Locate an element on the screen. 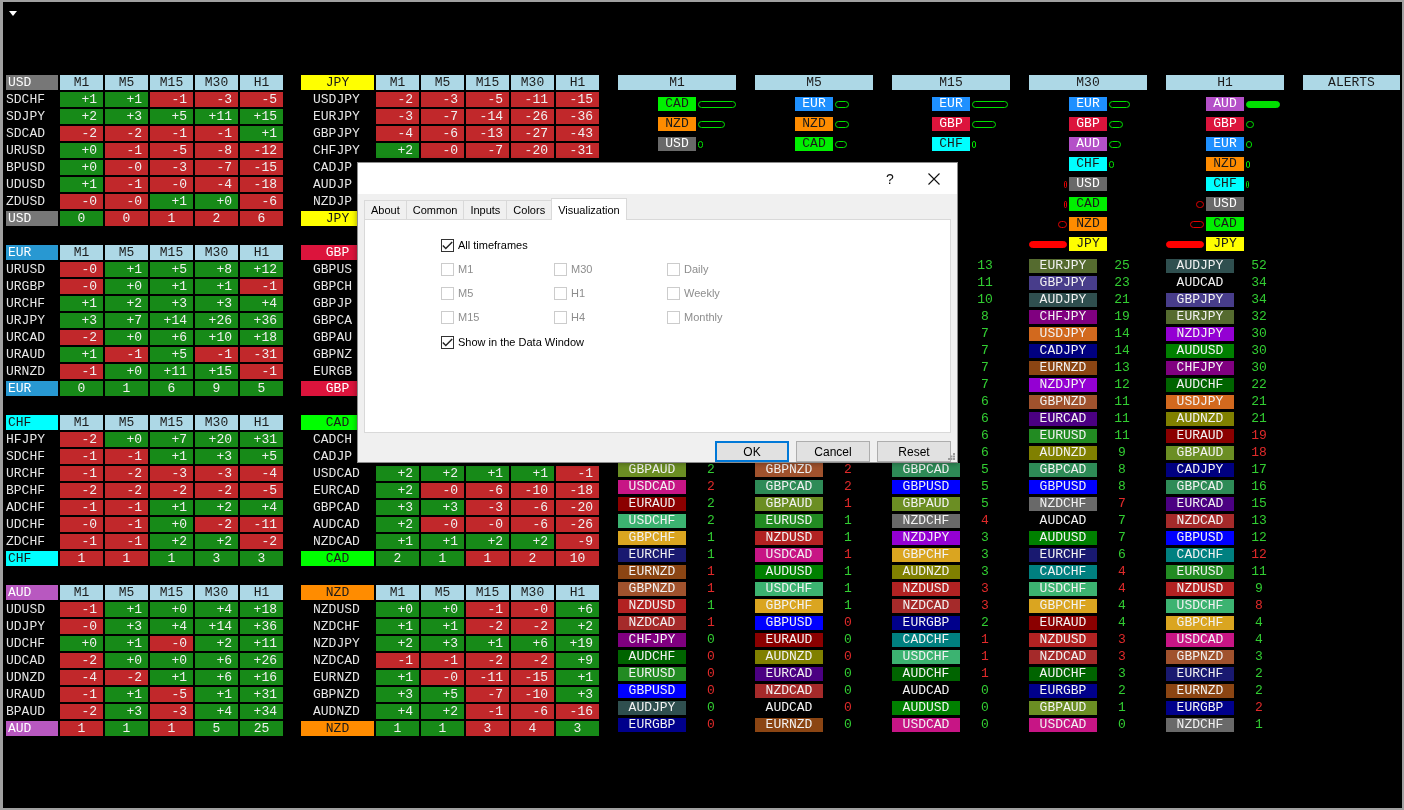 The height and width of the screenshot is (810, 1404). pair-tag: USDJPY is located at coordinates (1200, 402).